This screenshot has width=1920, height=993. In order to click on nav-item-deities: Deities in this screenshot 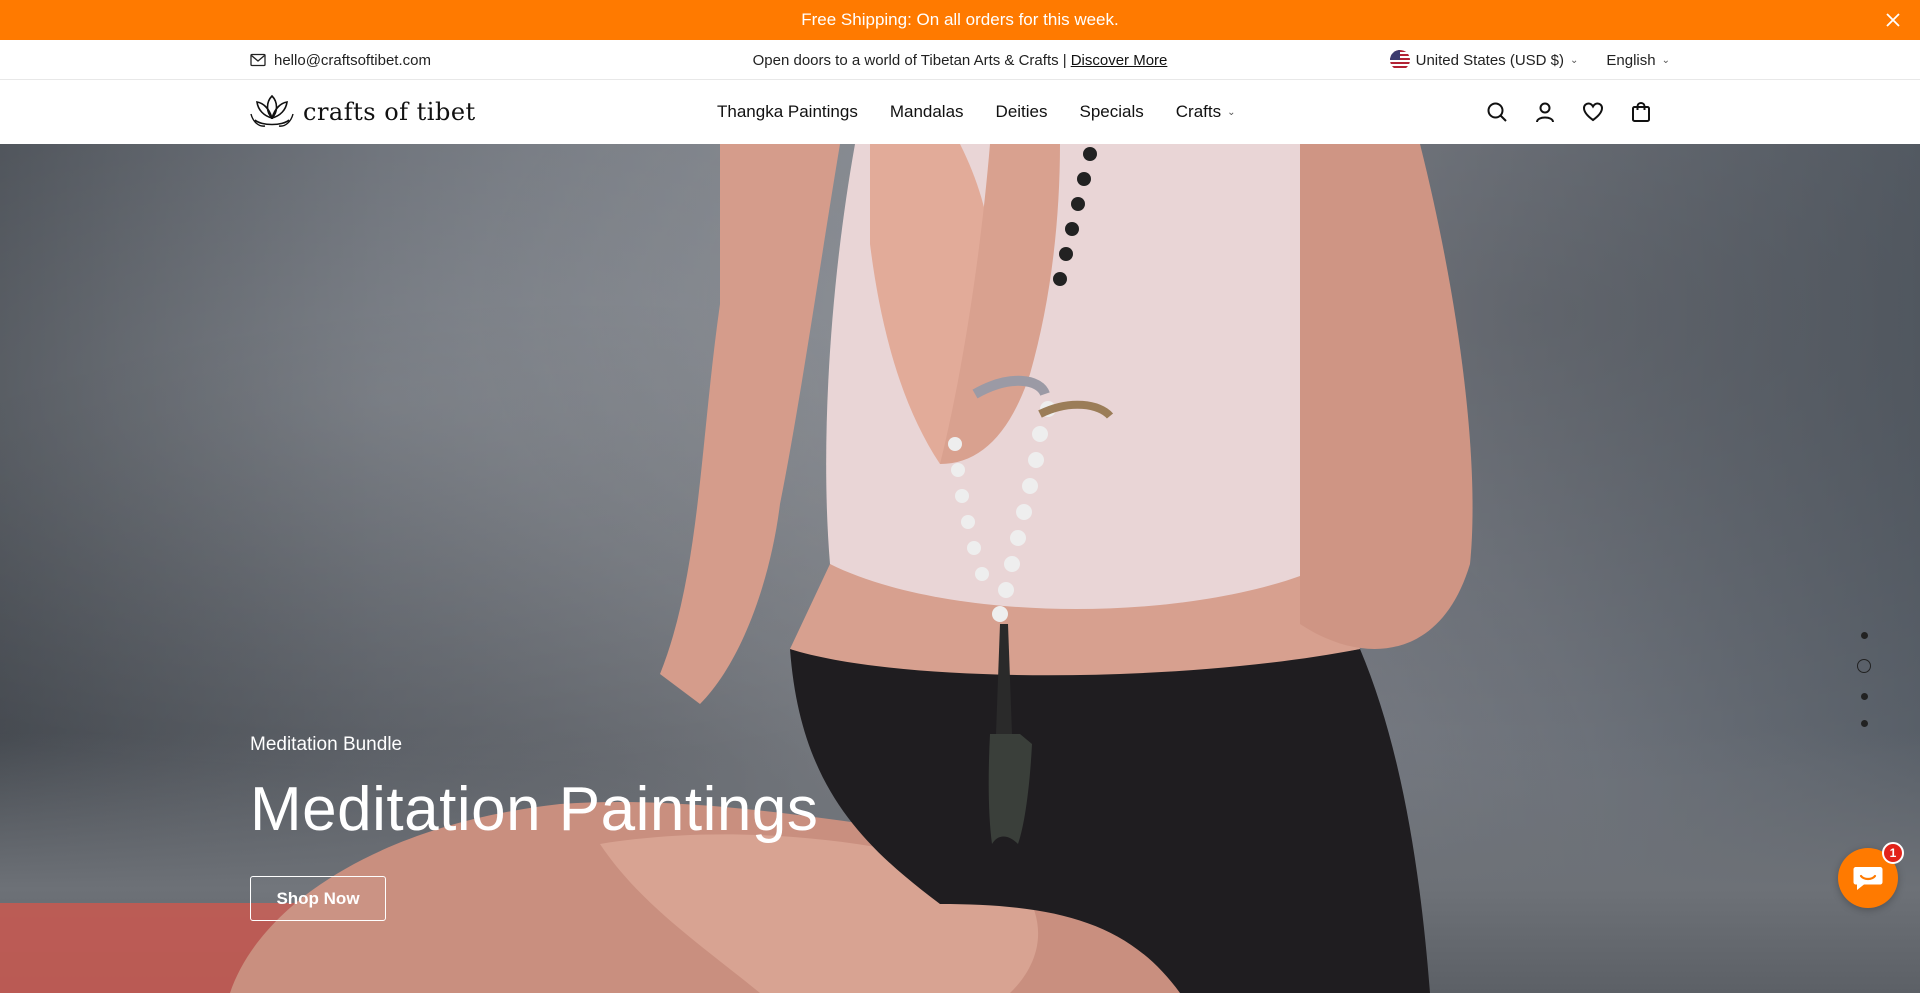, I will do `click(1022, 112)`.